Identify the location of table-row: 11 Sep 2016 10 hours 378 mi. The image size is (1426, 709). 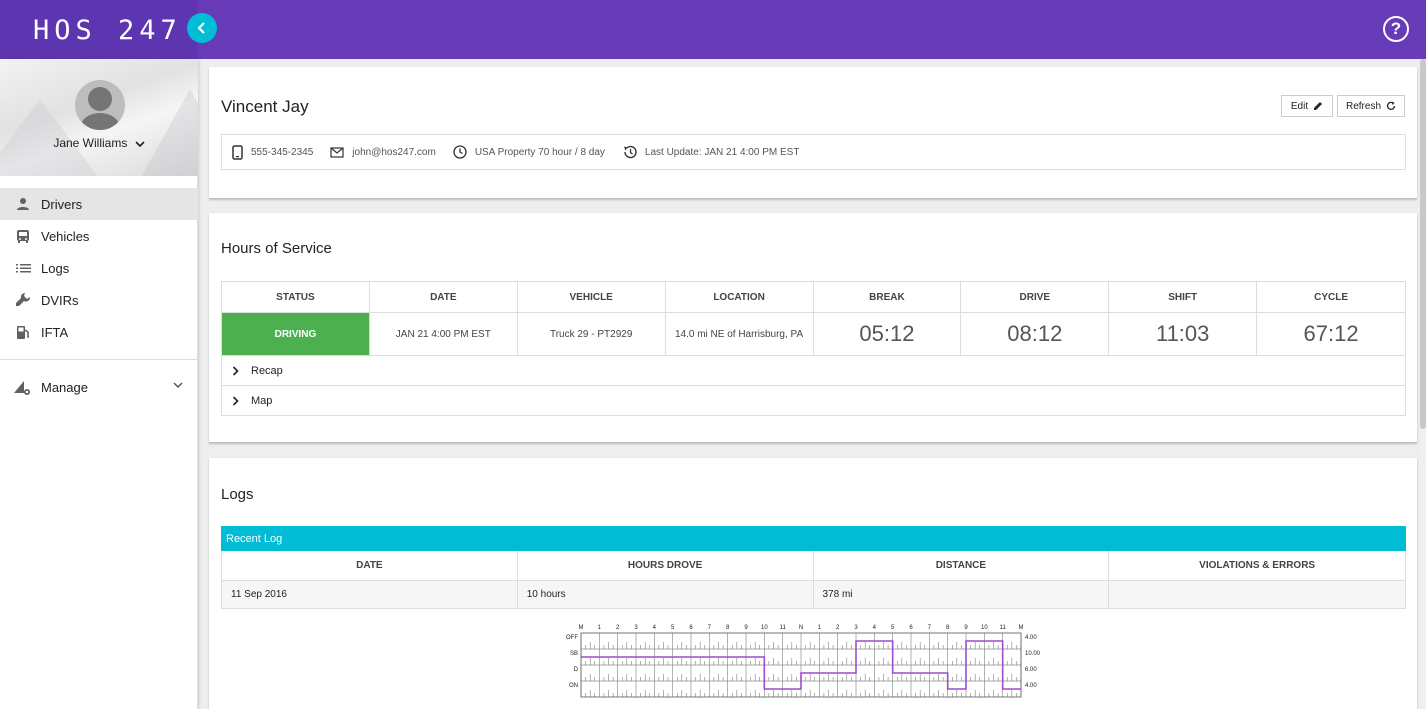
(813, 595).